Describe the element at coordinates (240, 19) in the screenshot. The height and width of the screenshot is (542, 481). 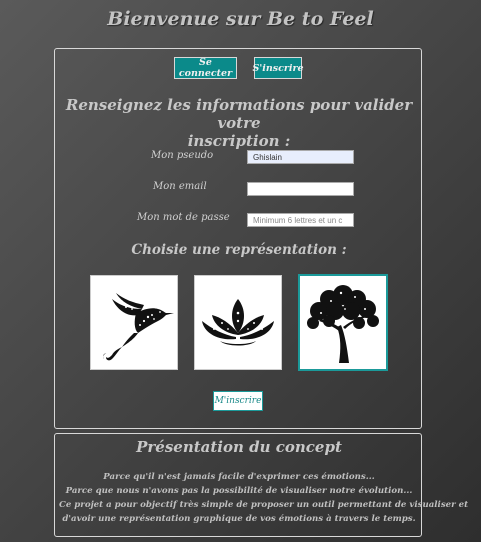
I see `site-title: Bienvenue sur Be to Feel` at that location.